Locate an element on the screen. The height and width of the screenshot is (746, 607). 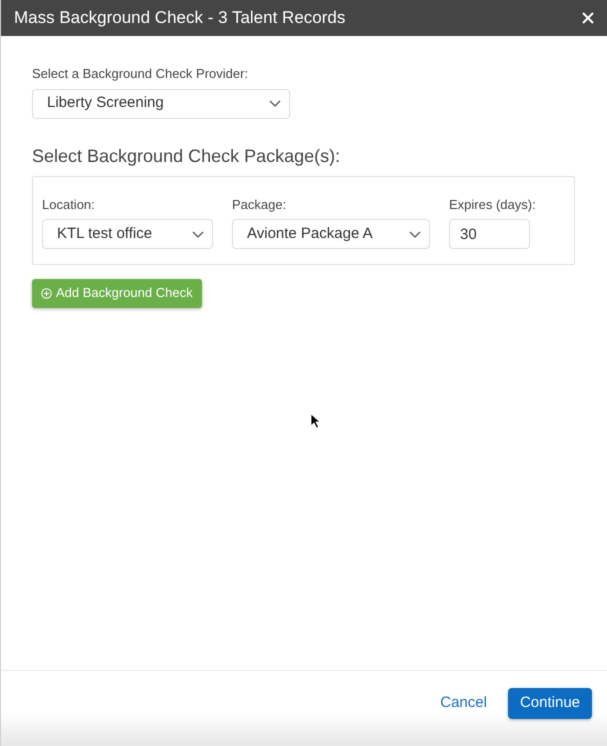
mouse-pointer-icon is located at coordinates (315, 421).